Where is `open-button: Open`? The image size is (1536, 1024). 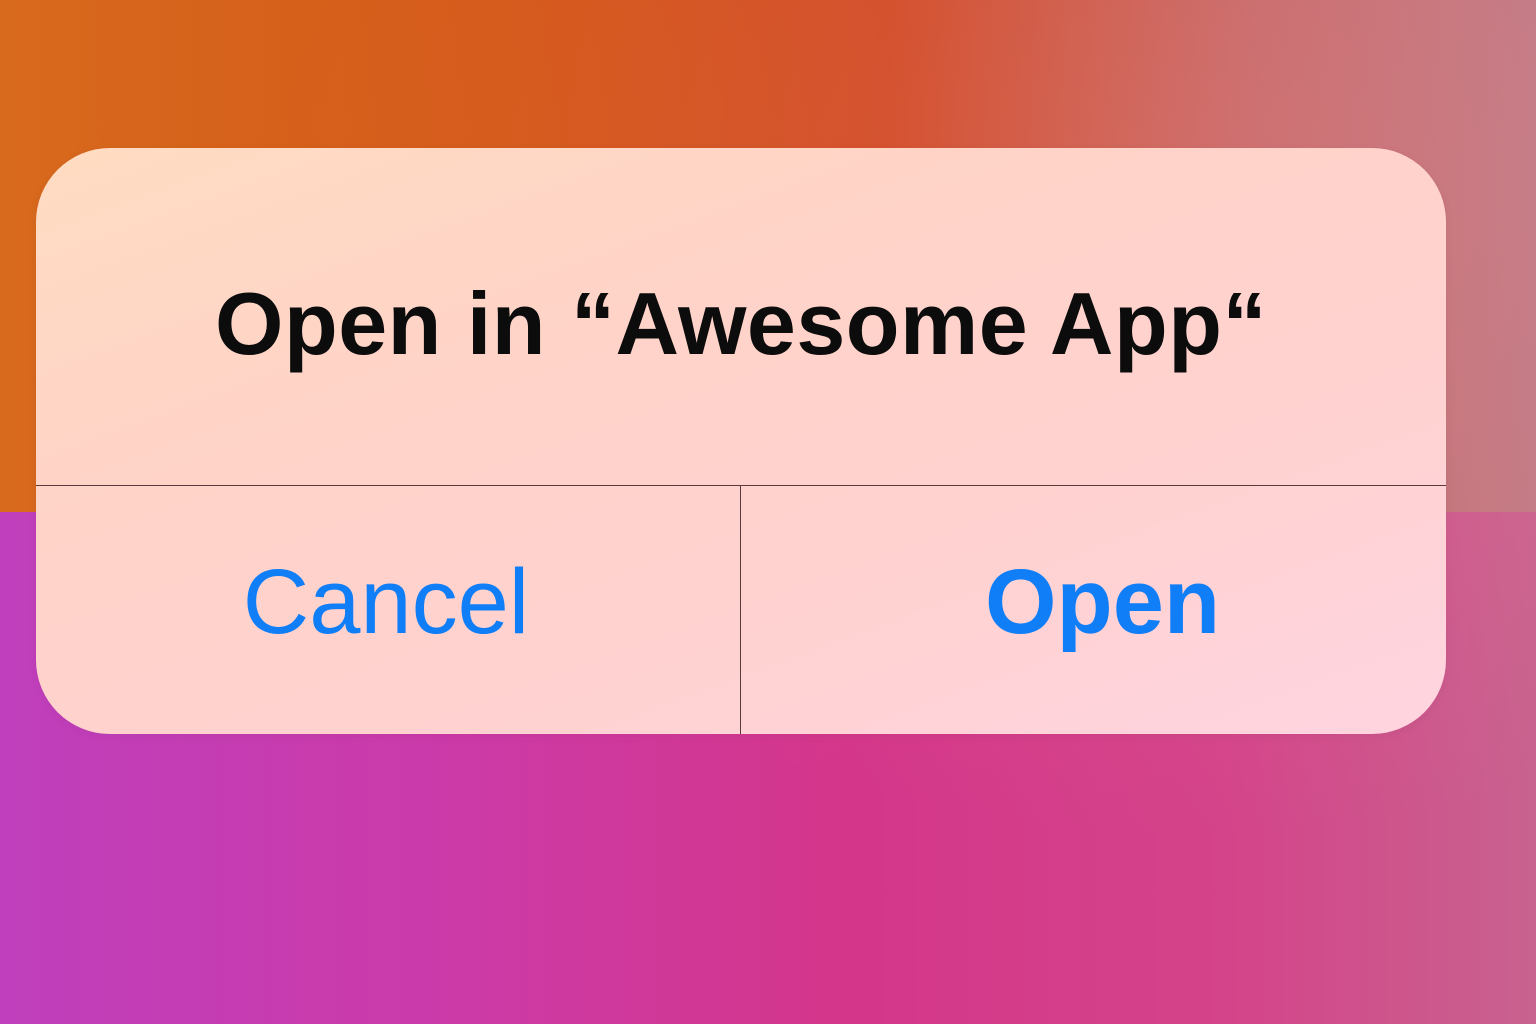
open-button: Open is located at coordinates (1093, 610).